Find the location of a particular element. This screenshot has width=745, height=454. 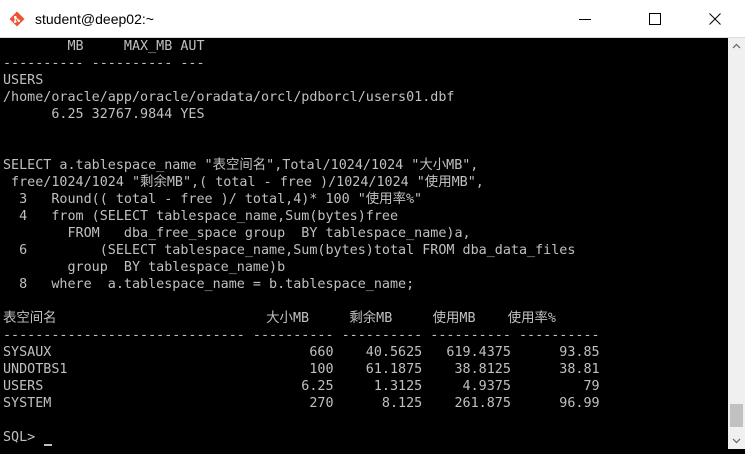

terminal-line: ---------- ---------- --- is located at coordinates (104, 63).